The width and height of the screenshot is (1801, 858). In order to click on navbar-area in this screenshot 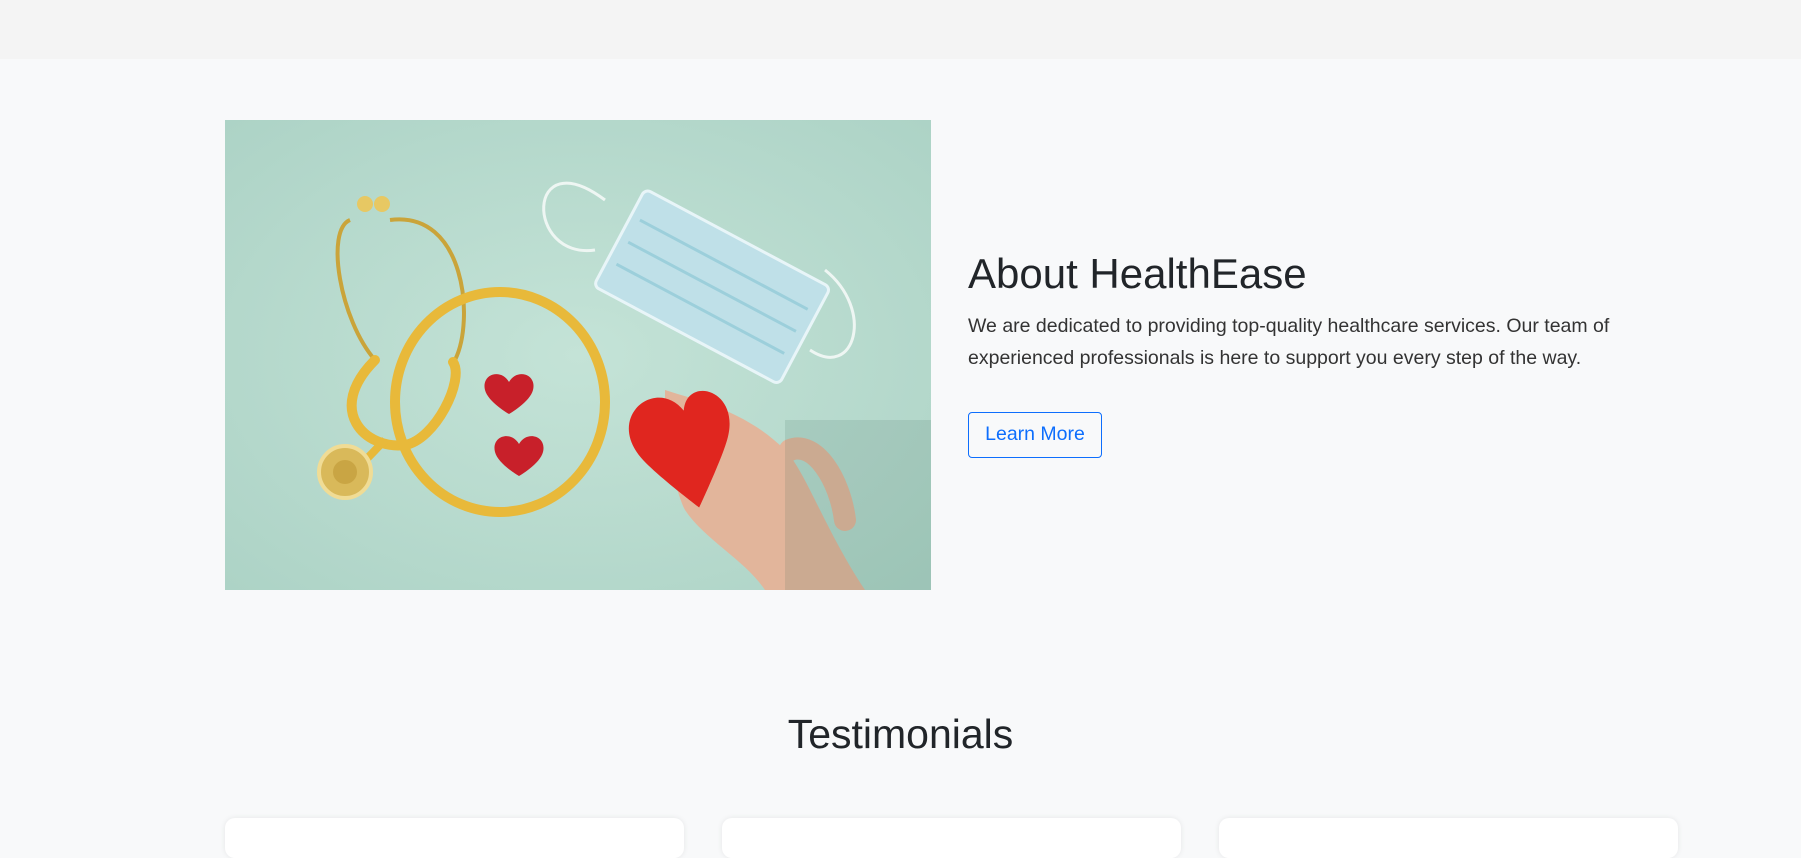, I will do `click(900, 29)`.